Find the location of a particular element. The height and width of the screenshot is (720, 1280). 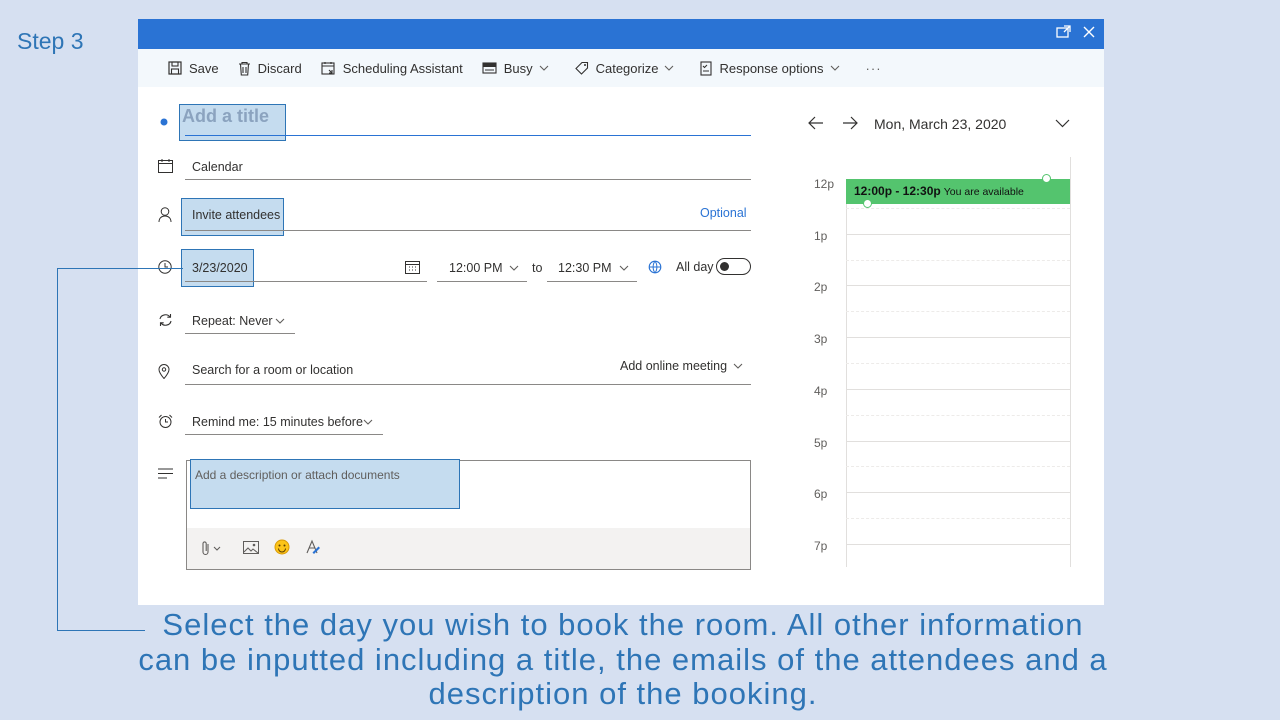

hour-label: 4p is located at coordinates (821, 390).